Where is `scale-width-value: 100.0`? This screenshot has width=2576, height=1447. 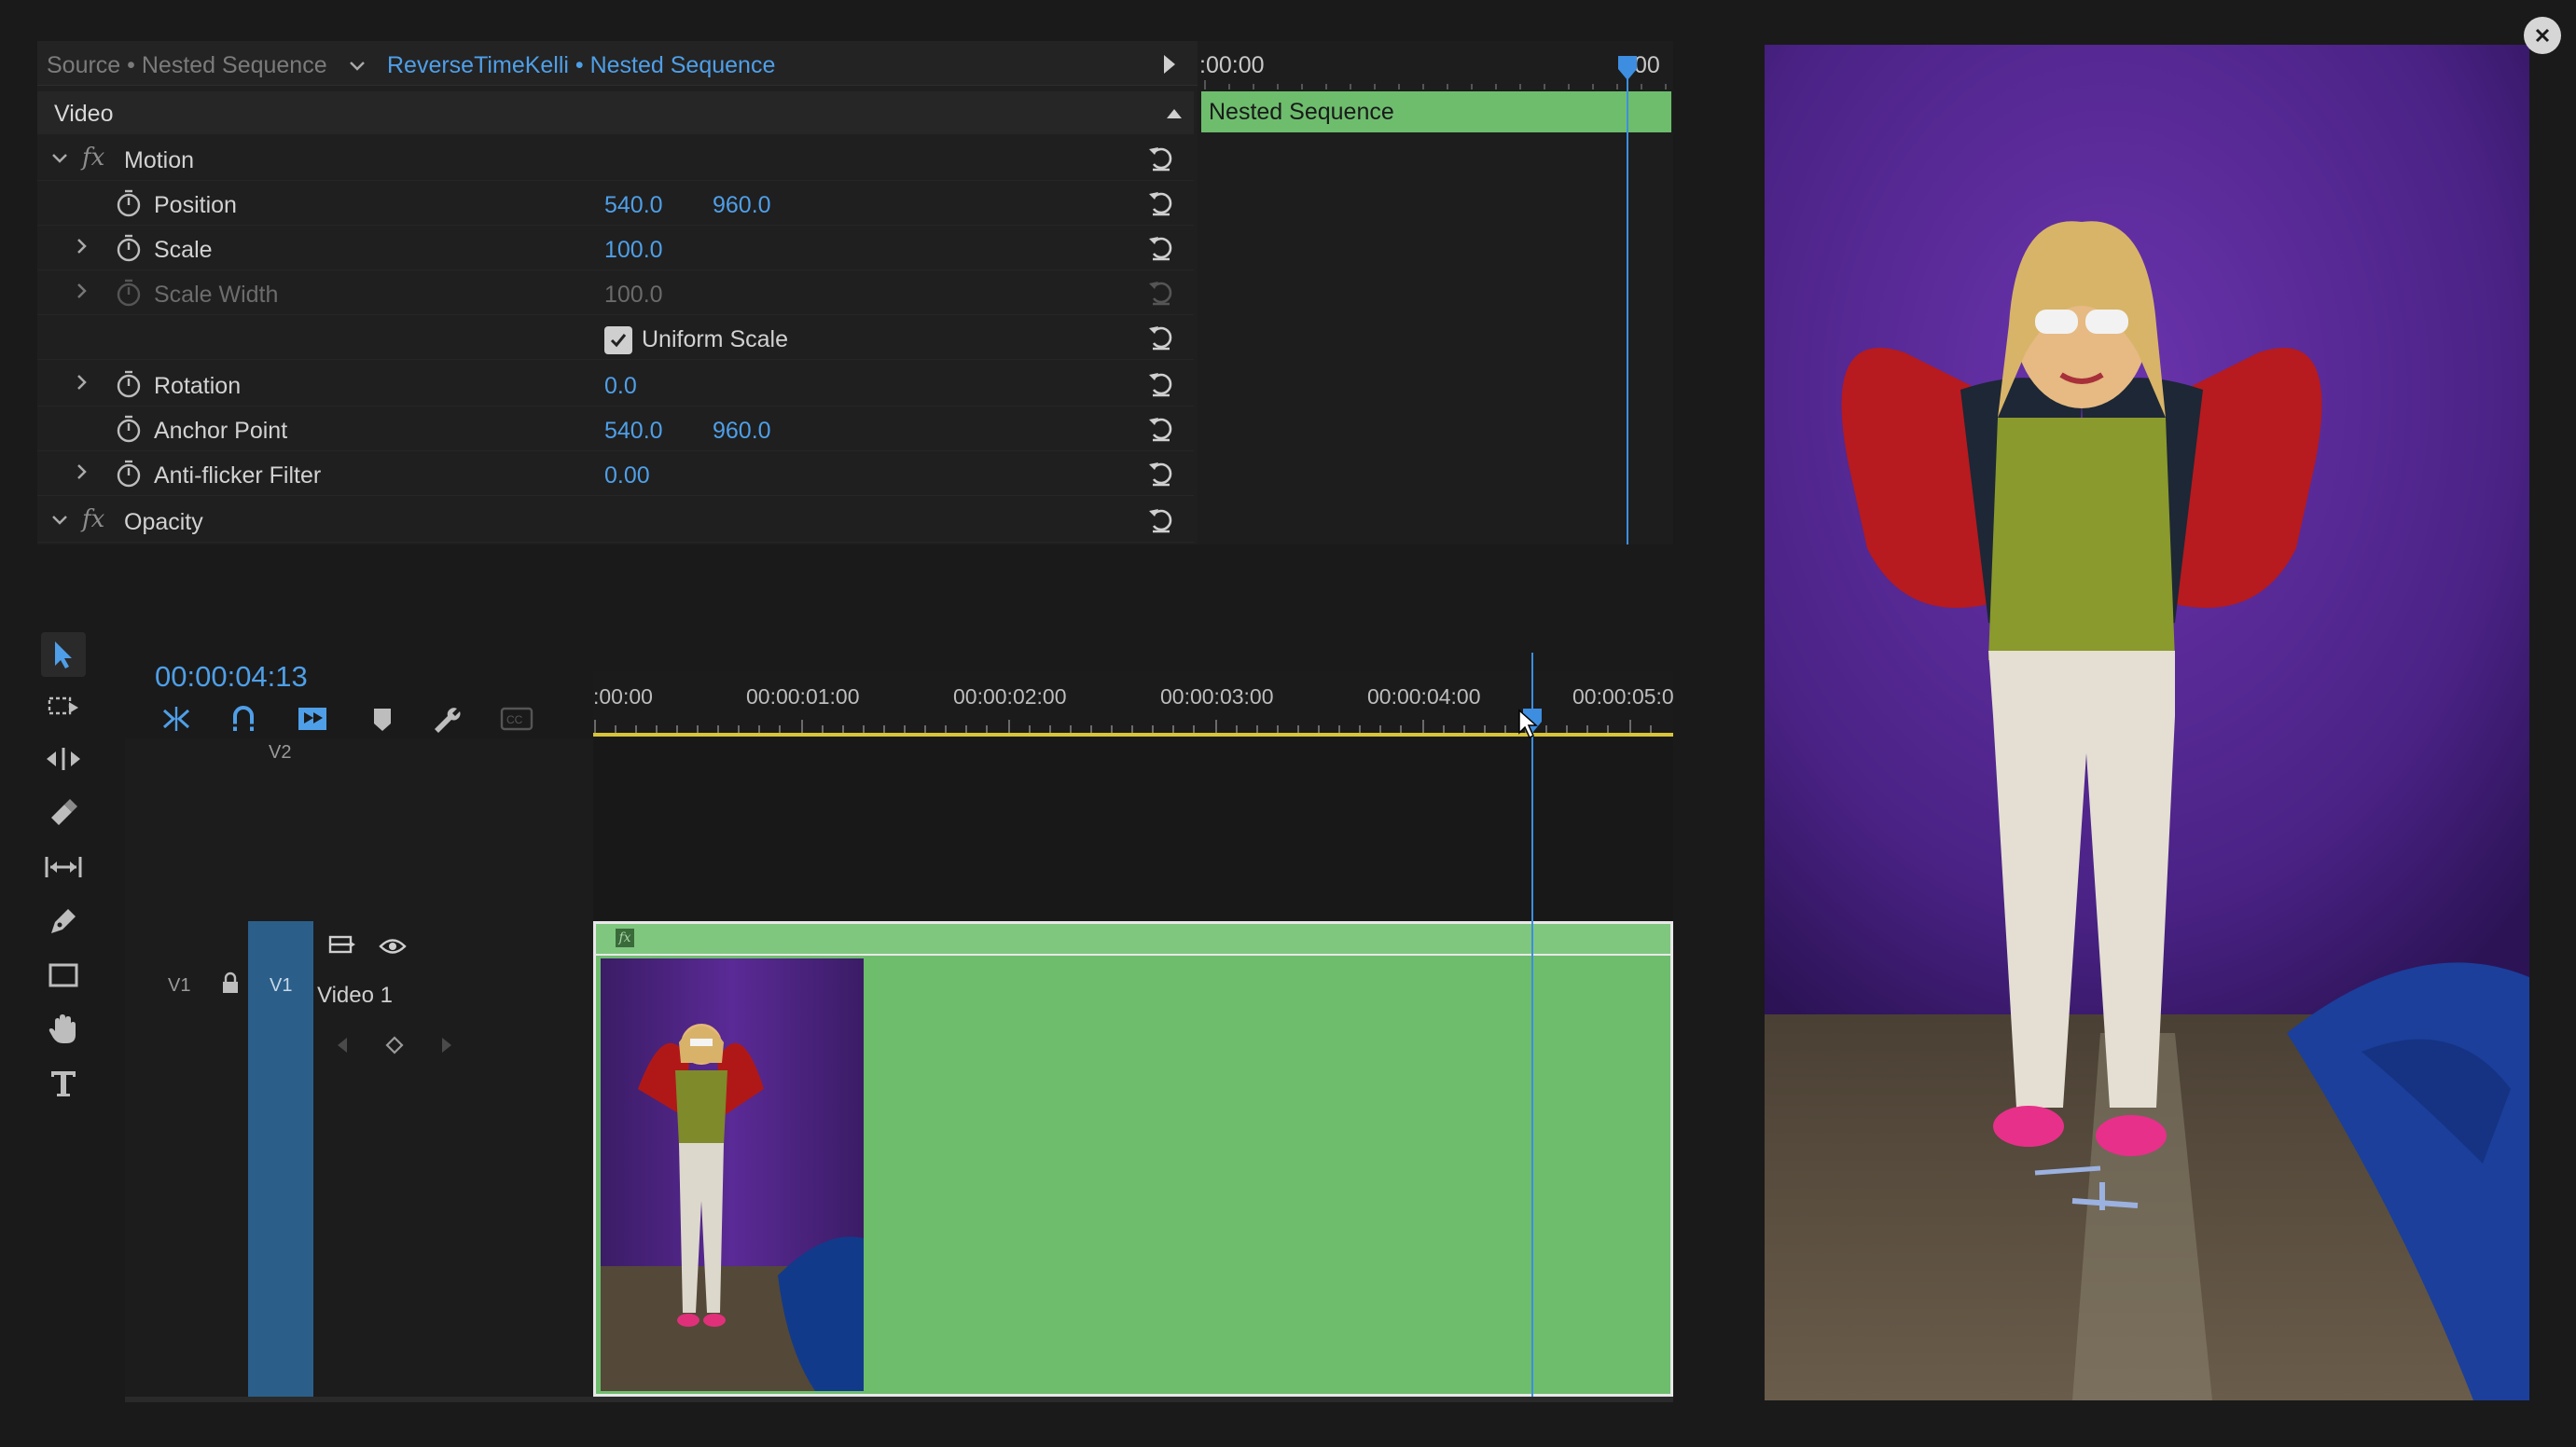
scale-width-value: 100.0 is located at coordinates (633, 295).